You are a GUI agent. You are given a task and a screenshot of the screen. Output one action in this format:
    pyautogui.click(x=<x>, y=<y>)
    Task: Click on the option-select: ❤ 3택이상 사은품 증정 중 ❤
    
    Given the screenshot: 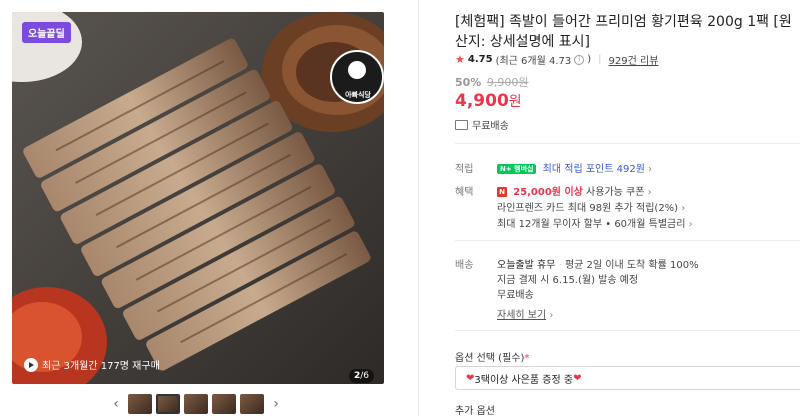 What is the action you would take?
    pyautogui.click(x=627, y=378)
    